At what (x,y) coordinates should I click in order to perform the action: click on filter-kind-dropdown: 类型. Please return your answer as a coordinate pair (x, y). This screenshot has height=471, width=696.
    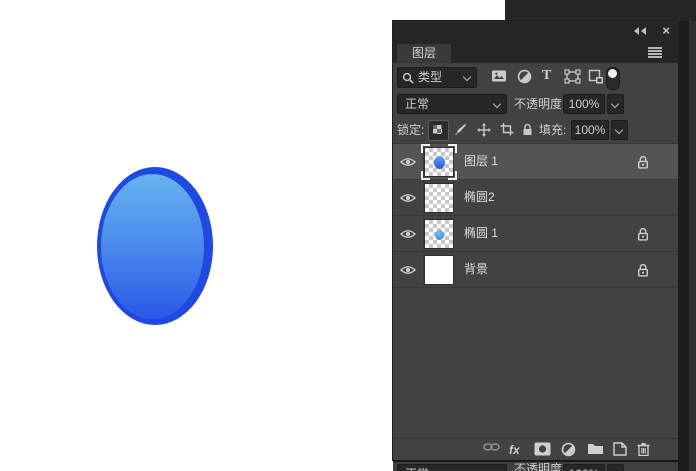
    Looking at the image, I should click on (437, 77).